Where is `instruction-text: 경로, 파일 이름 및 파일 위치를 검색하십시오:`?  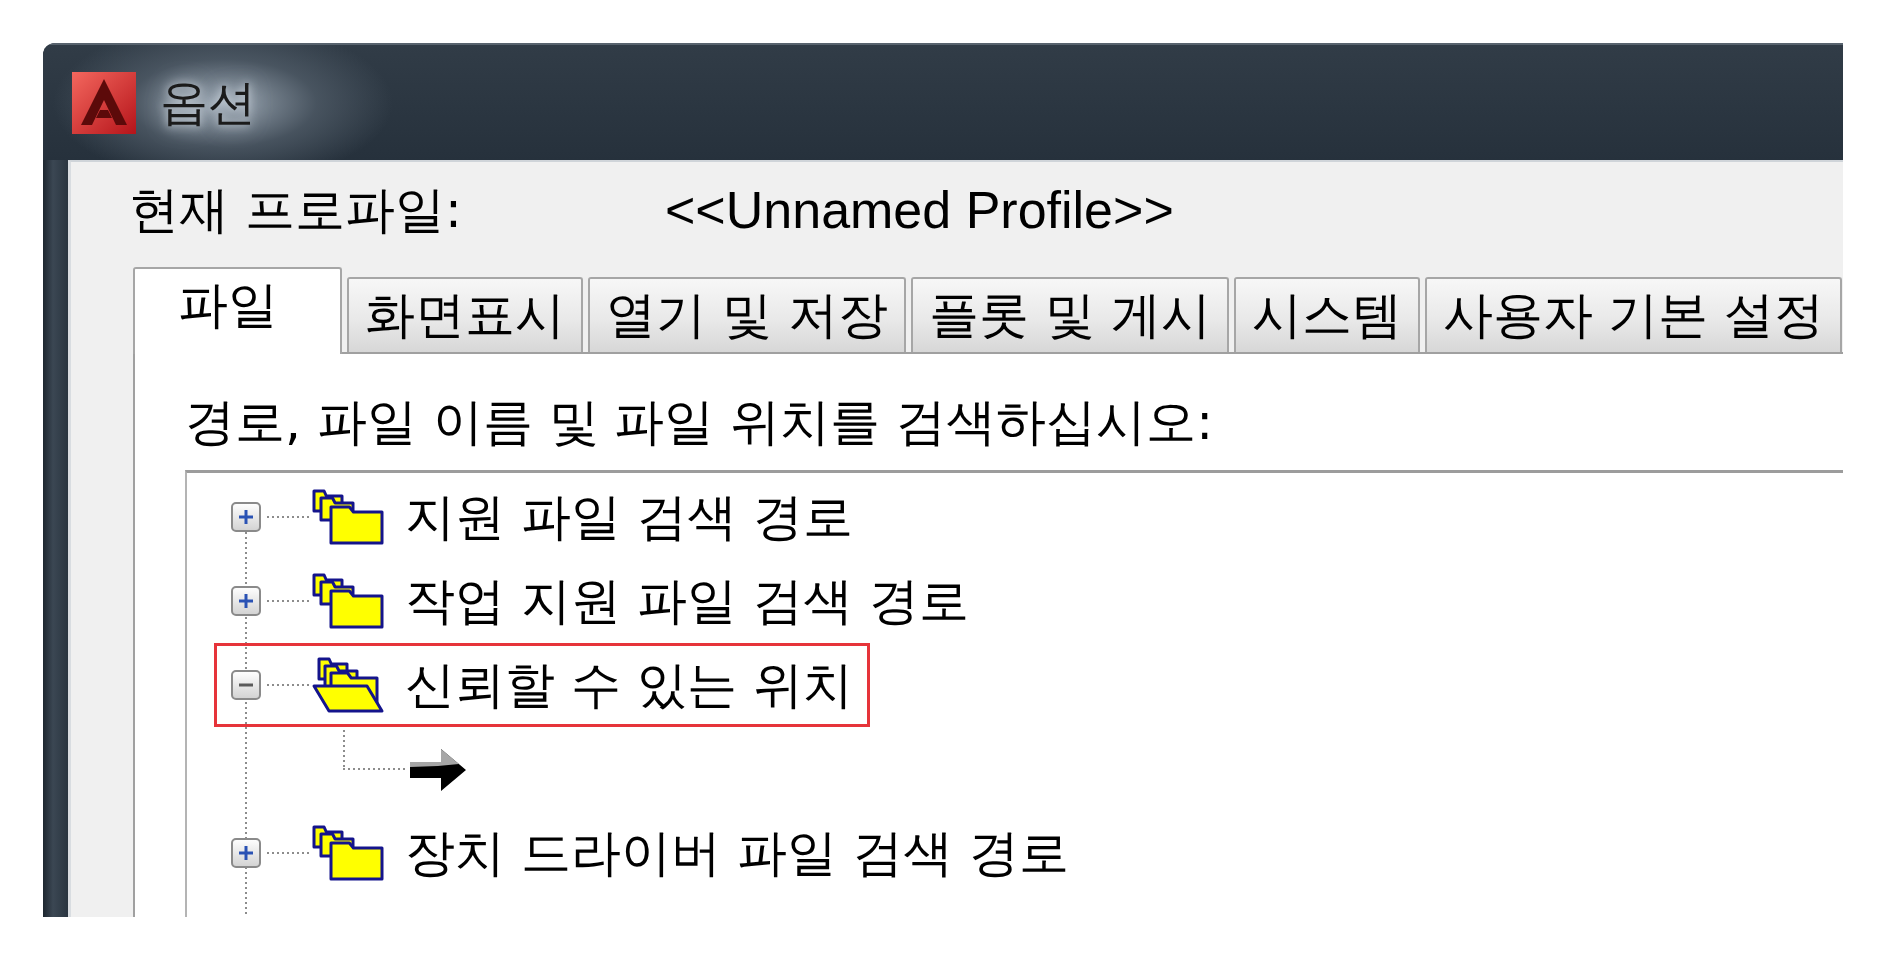 instruction-text: 경로, 파일 이름 및 파일 위치를 검색하십시오: is located at coordinates (700, 422).